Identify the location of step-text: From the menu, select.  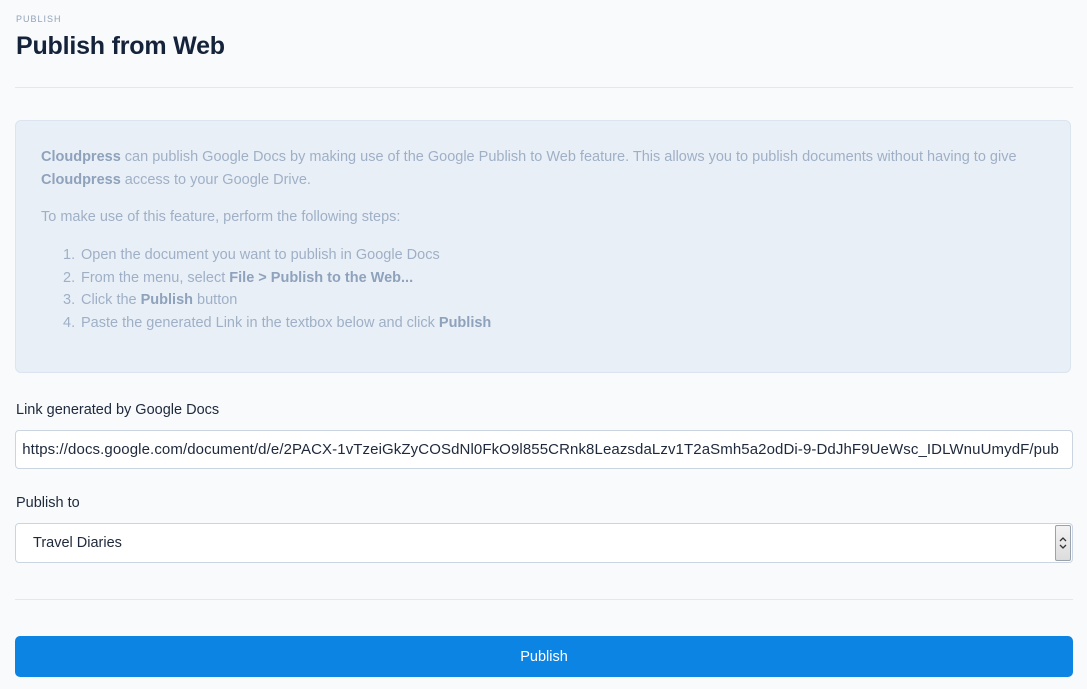
(155, 277).